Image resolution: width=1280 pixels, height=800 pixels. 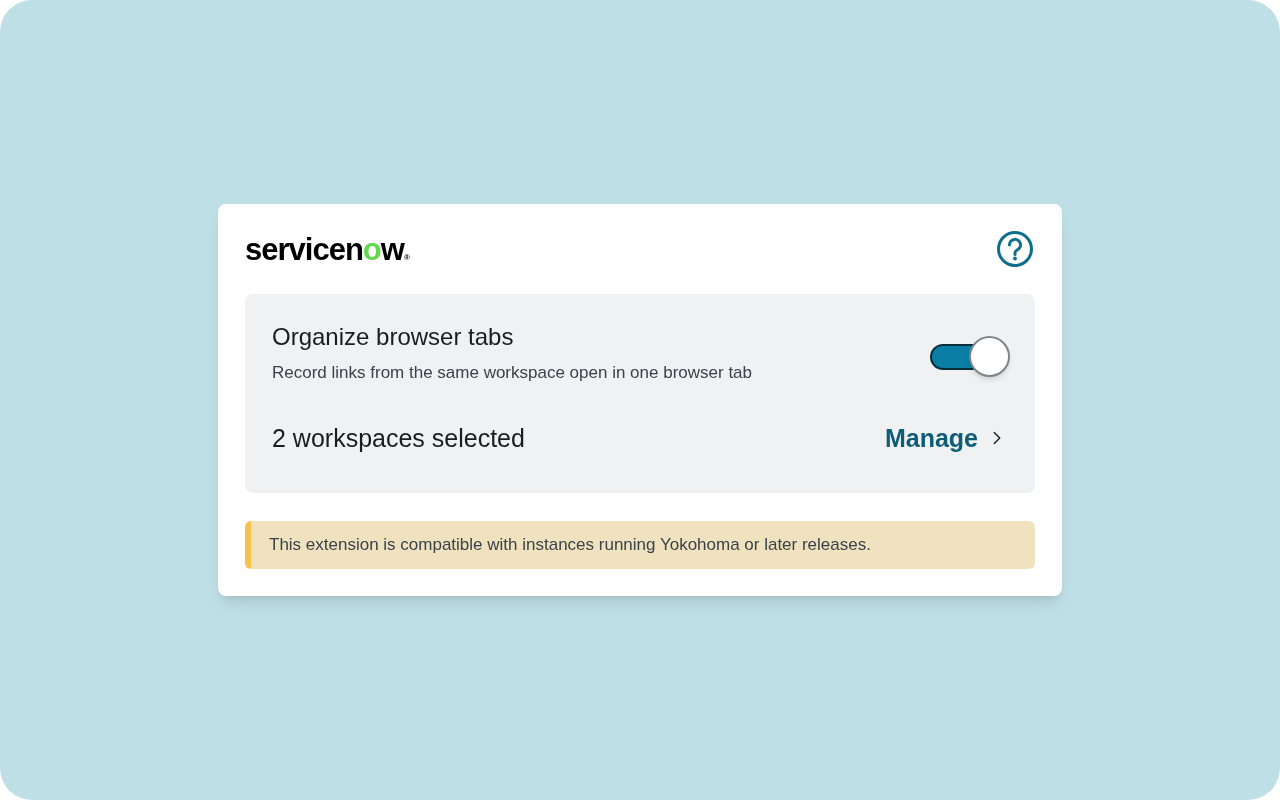 I want to click on manage-link: Manage, so click(x=946, y=438).